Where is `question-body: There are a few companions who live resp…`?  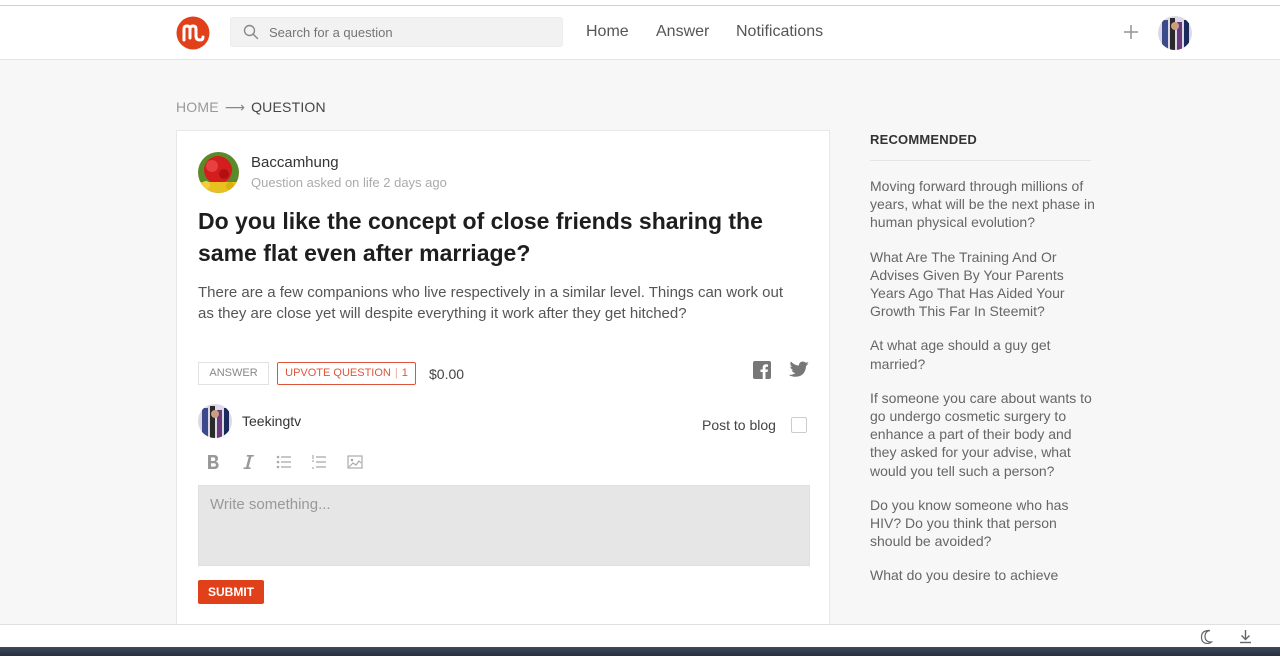
question-body: There are a few companions who live resp… is located at coordinates (490, 303).